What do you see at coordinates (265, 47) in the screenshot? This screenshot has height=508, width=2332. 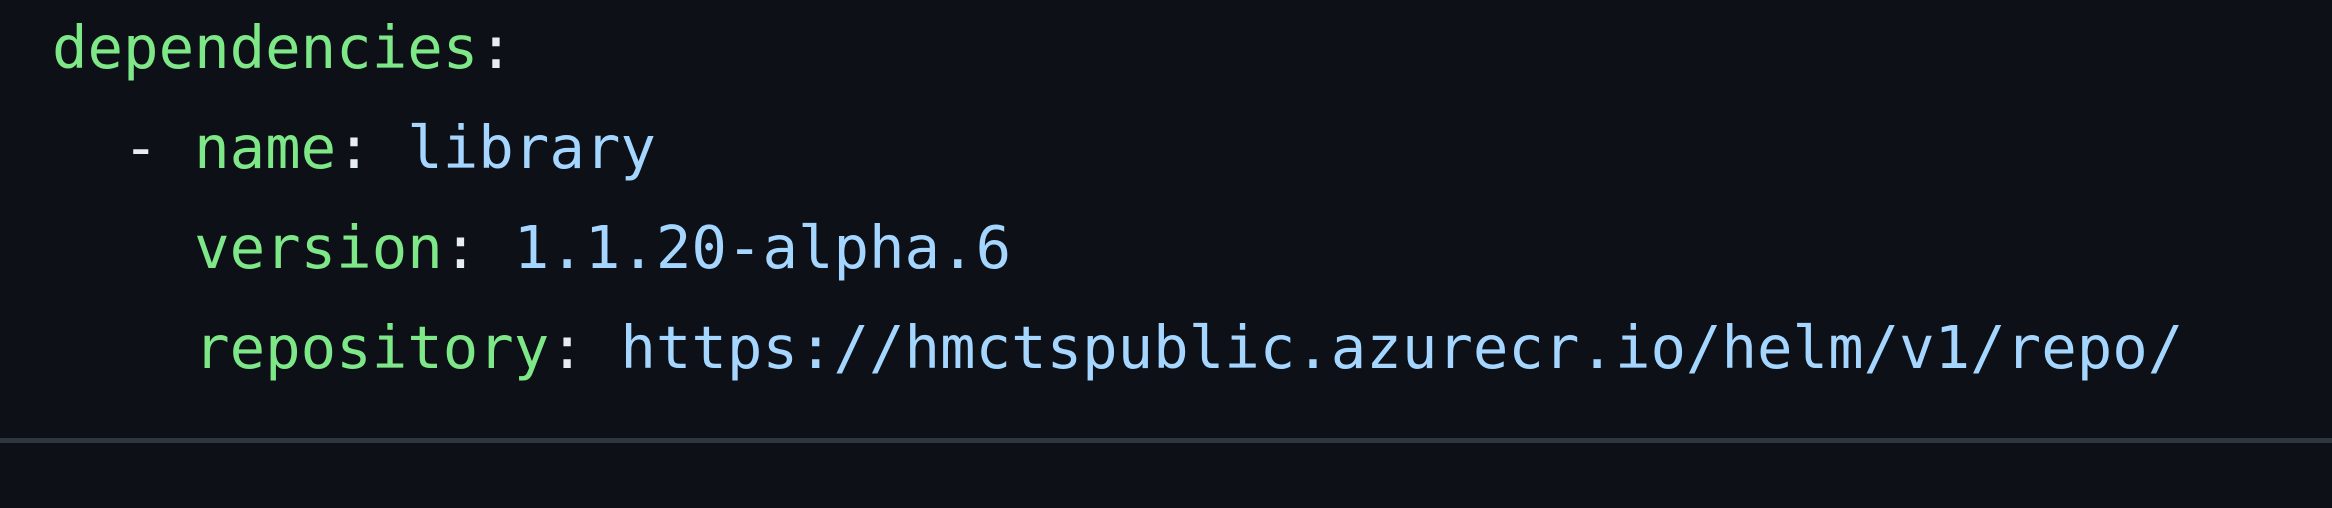 I see `yaml-key: dependencies` at bounding box center [265, 47].